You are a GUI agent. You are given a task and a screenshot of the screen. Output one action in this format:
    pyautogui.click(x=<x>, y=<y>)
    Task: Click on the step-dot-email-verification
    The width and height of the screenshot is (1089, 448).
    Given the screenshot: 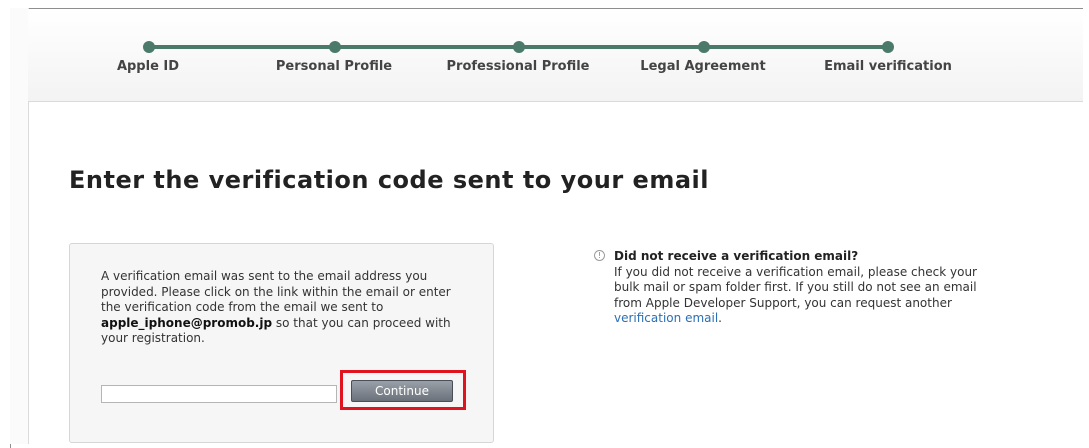 What is the action you would take?
    pyautogui.click(x=888, y=47)
    